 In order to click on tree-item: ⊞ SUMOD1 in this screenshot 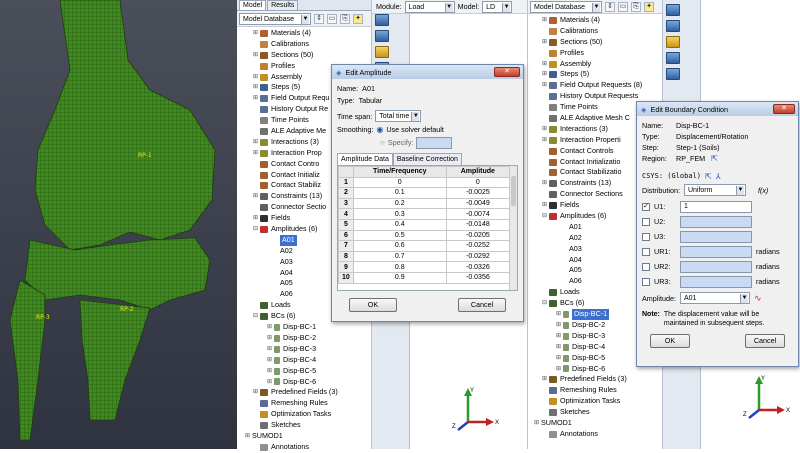, I will do `click(308, 436)`.